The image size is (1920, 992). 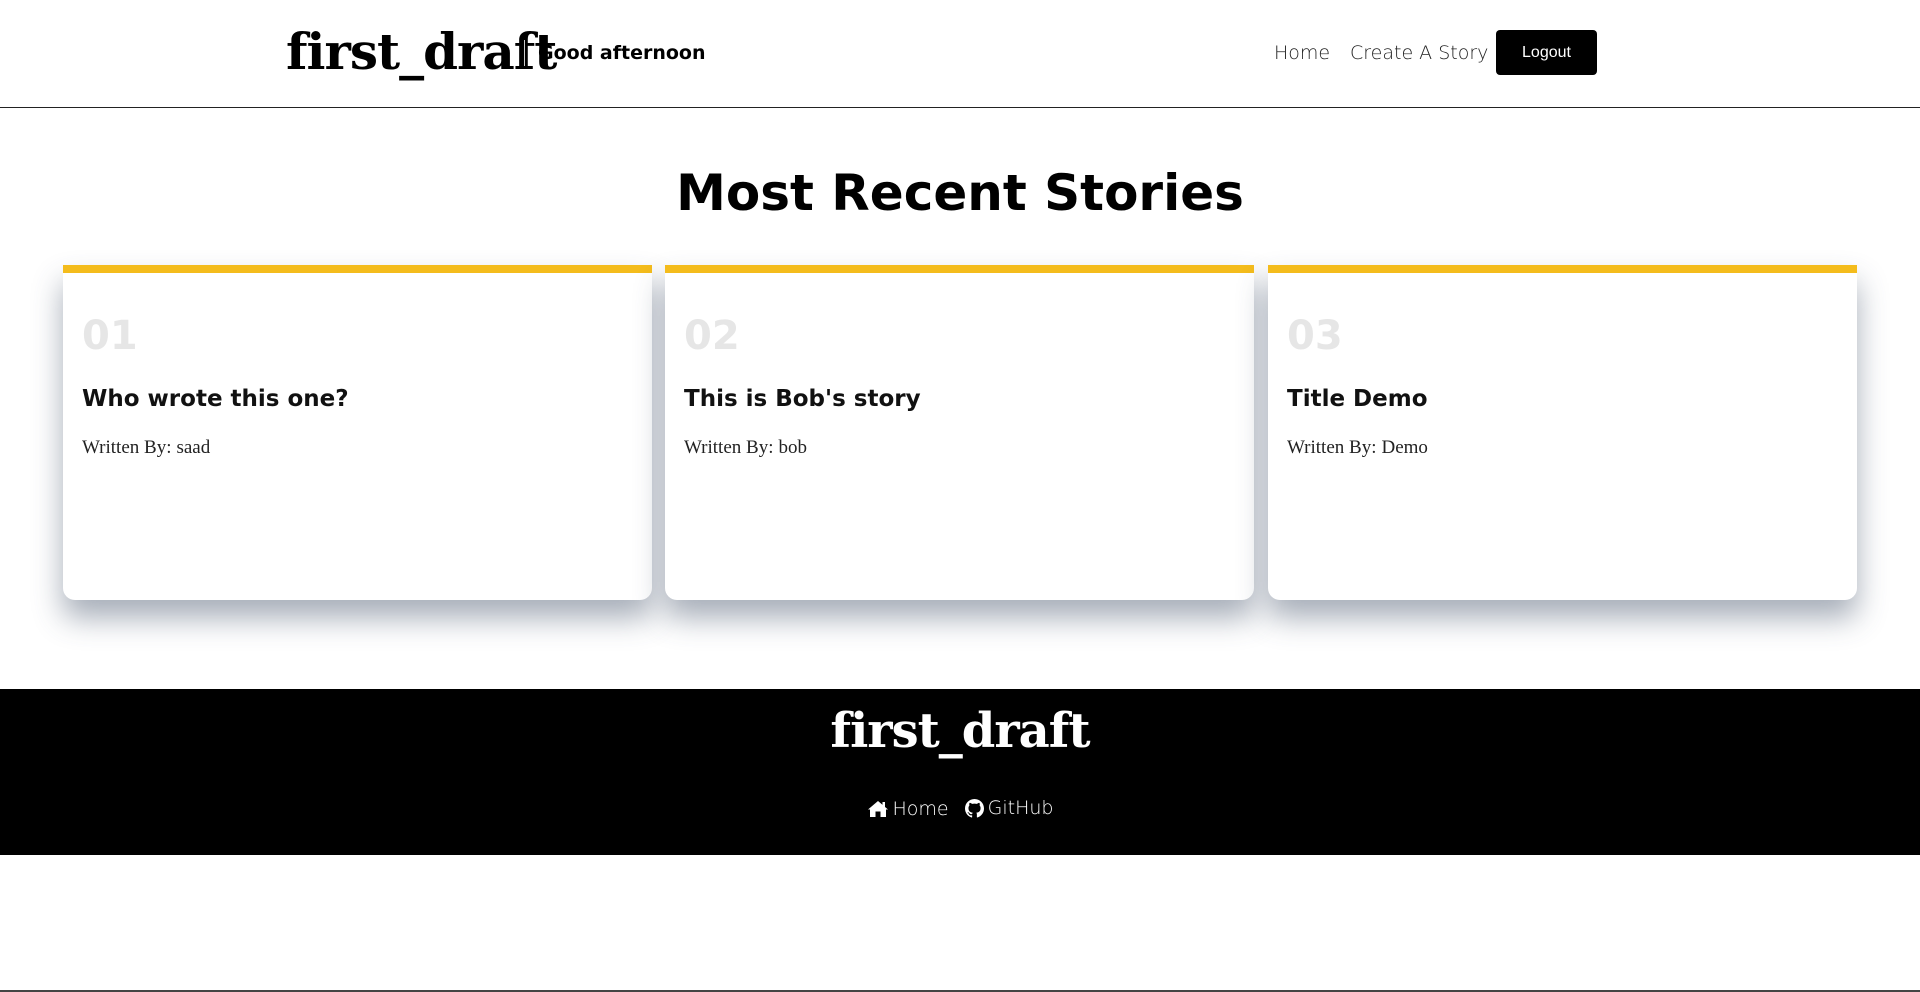 What do you see at coordinates (920, 808) in the screenshot?
I see `footer-home-label: Home` at bounding box center [920, 808].